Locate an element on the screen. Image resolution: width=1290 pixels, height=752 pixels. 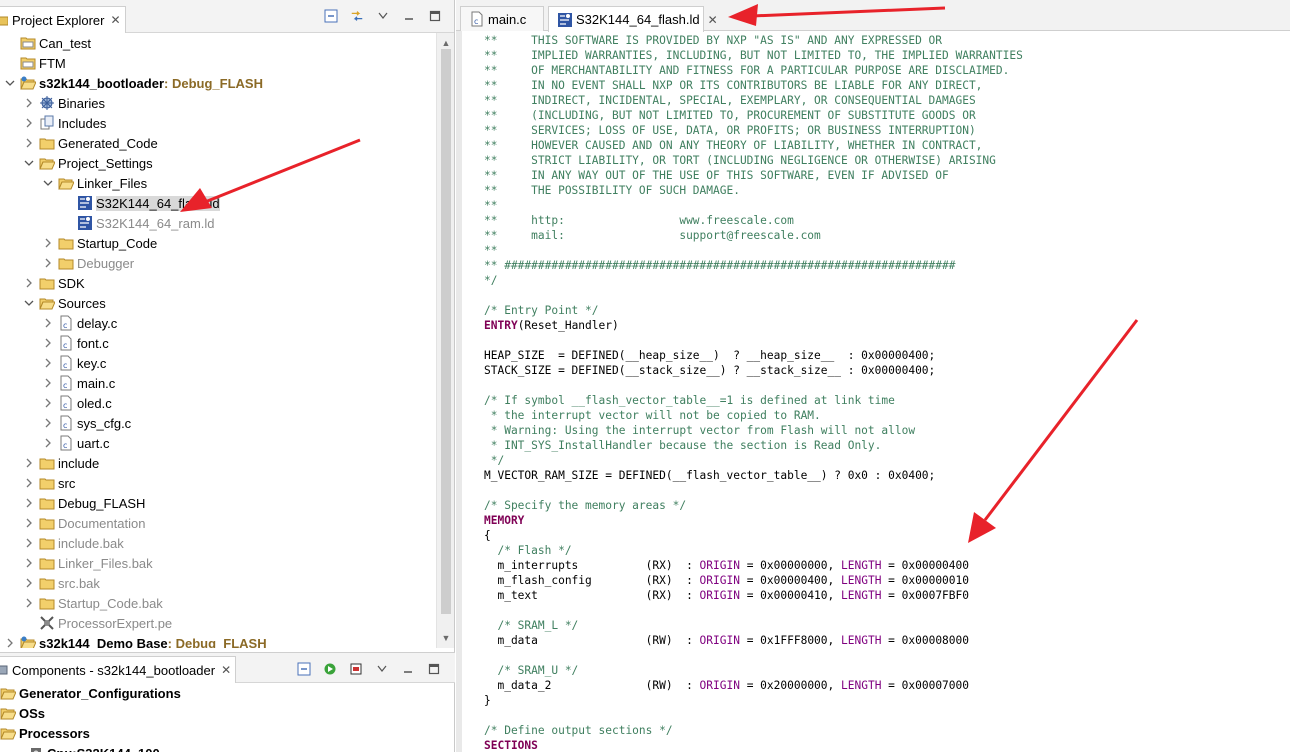
component-item: OSs is located at coordinates (22, 713).